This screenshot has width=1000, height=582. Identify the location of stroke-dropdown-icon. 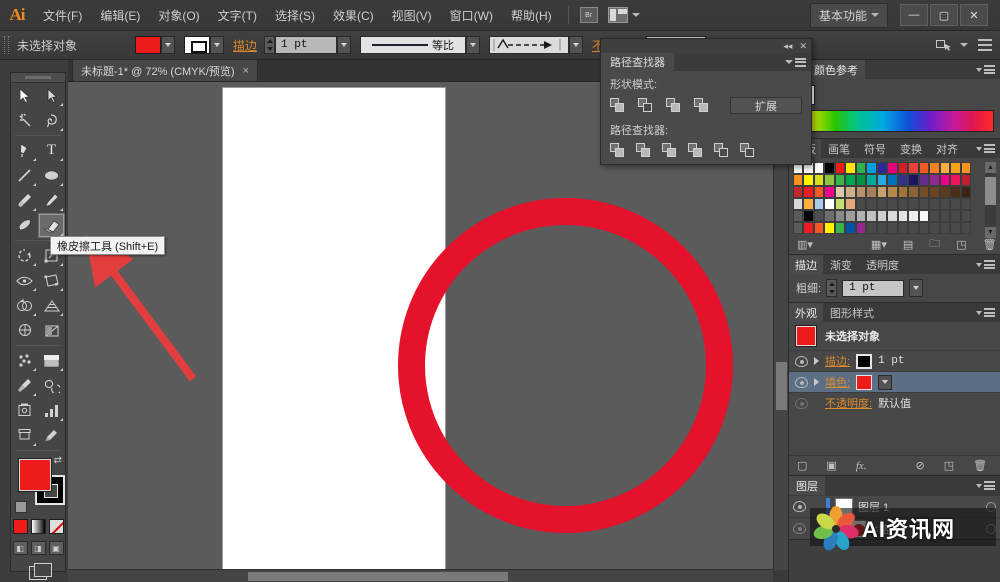
(217, 45).